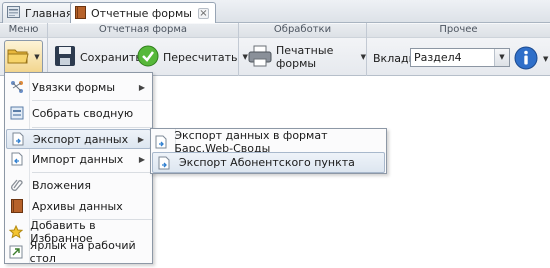  Describe the element at coordinates (23, 31) in the screenshot. I see `ribbon-group-menu-title: Меню` at that location.